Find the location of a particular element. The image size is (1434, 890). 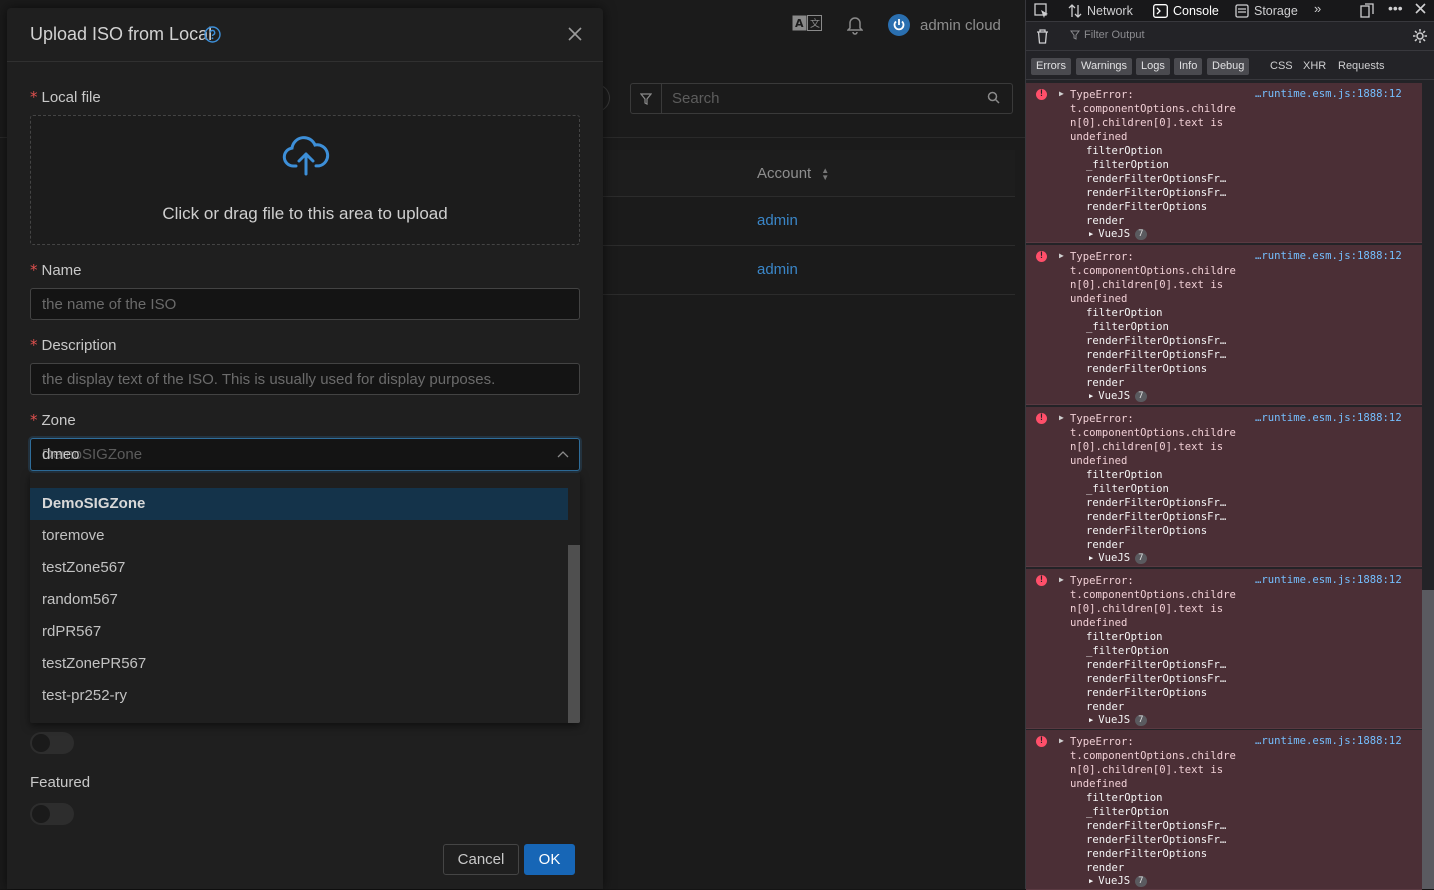

dropdown-option: random567 is located at coordinates (299, 600).